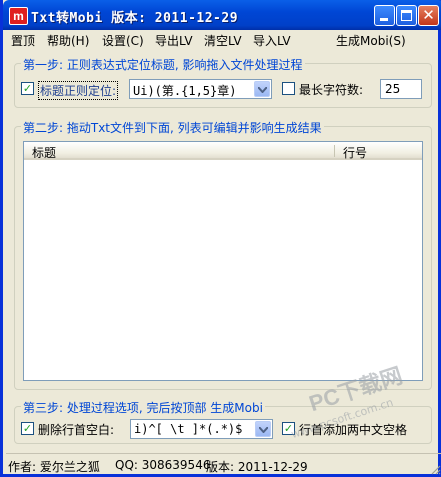 The height and width of the screenshot is (477, 441). What do you see at coordinates (353, 430) in the screenshot?
I see `indent-label: 行首添加两中文空格` at bounding box center [353, 430].